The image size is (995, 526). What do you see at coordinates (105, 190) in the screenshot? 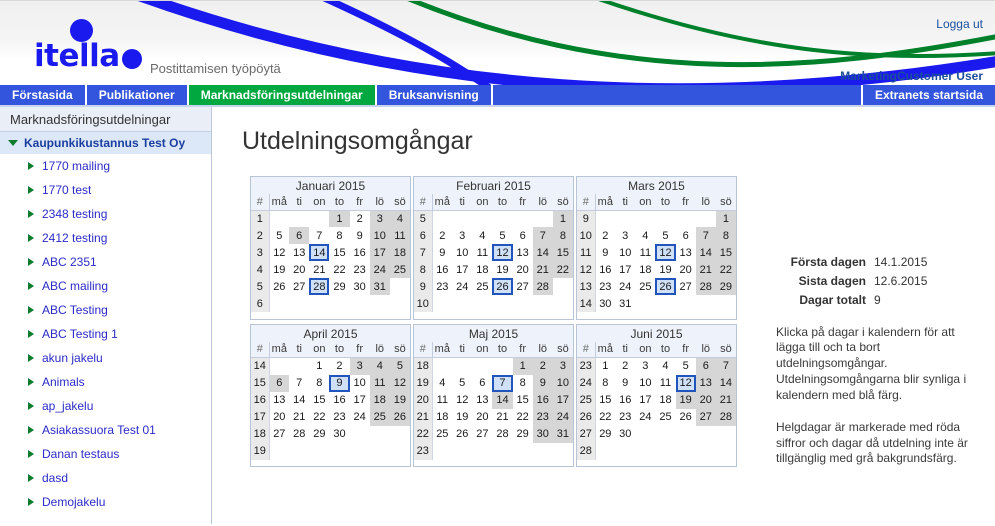
I see `sidebar-item-1: 1770 test` at bounding box center [105, 190].